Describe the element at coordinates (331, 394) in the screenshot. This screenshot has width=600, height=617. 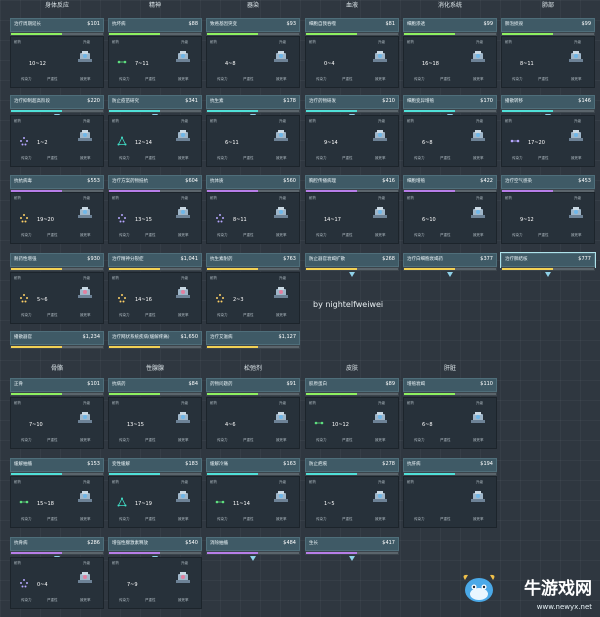
I see `progress-fill` at that location.